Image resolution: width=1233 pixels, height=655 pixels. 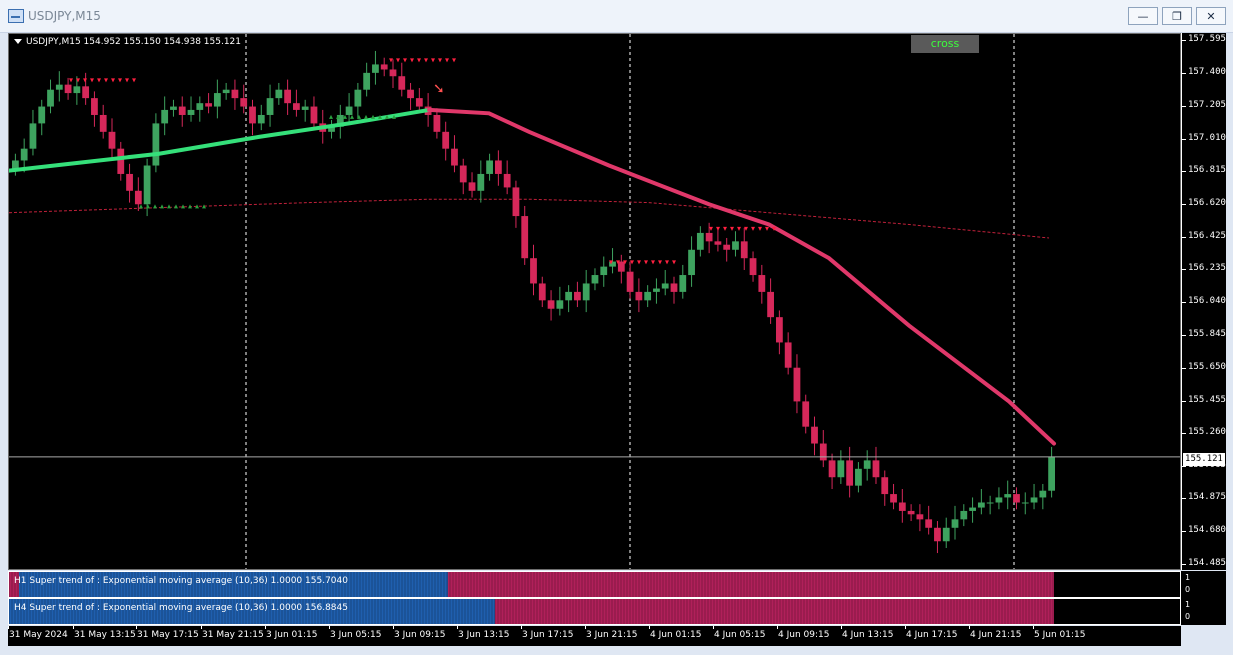 I want to click on sell-arrow-icon: ➘, so click(x=439, y=89).